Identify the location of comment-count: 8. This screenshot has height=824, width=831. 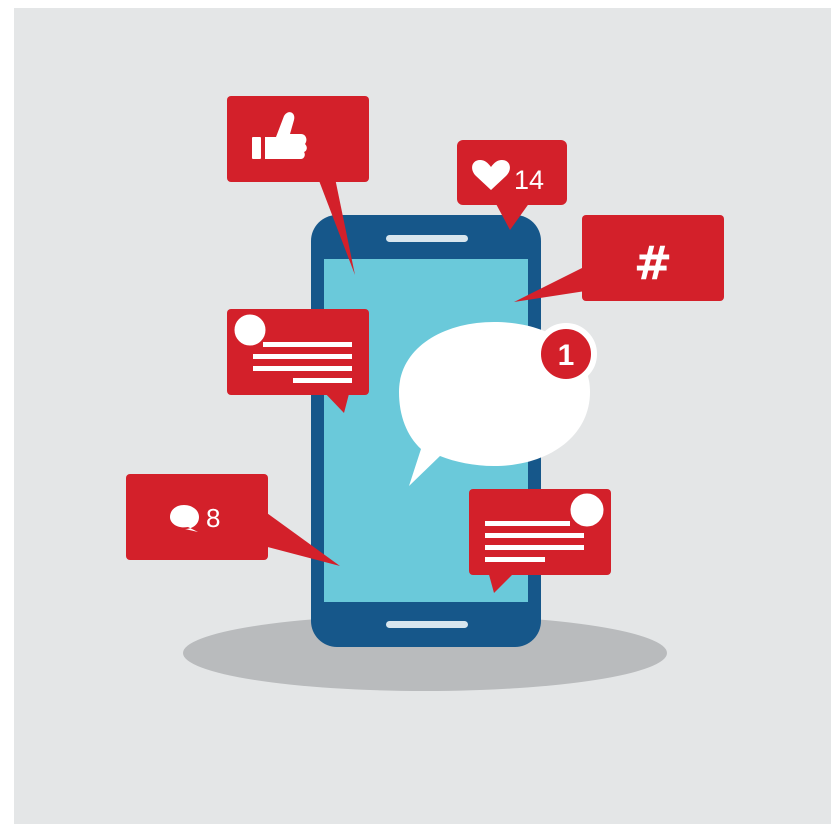
(213, 518).